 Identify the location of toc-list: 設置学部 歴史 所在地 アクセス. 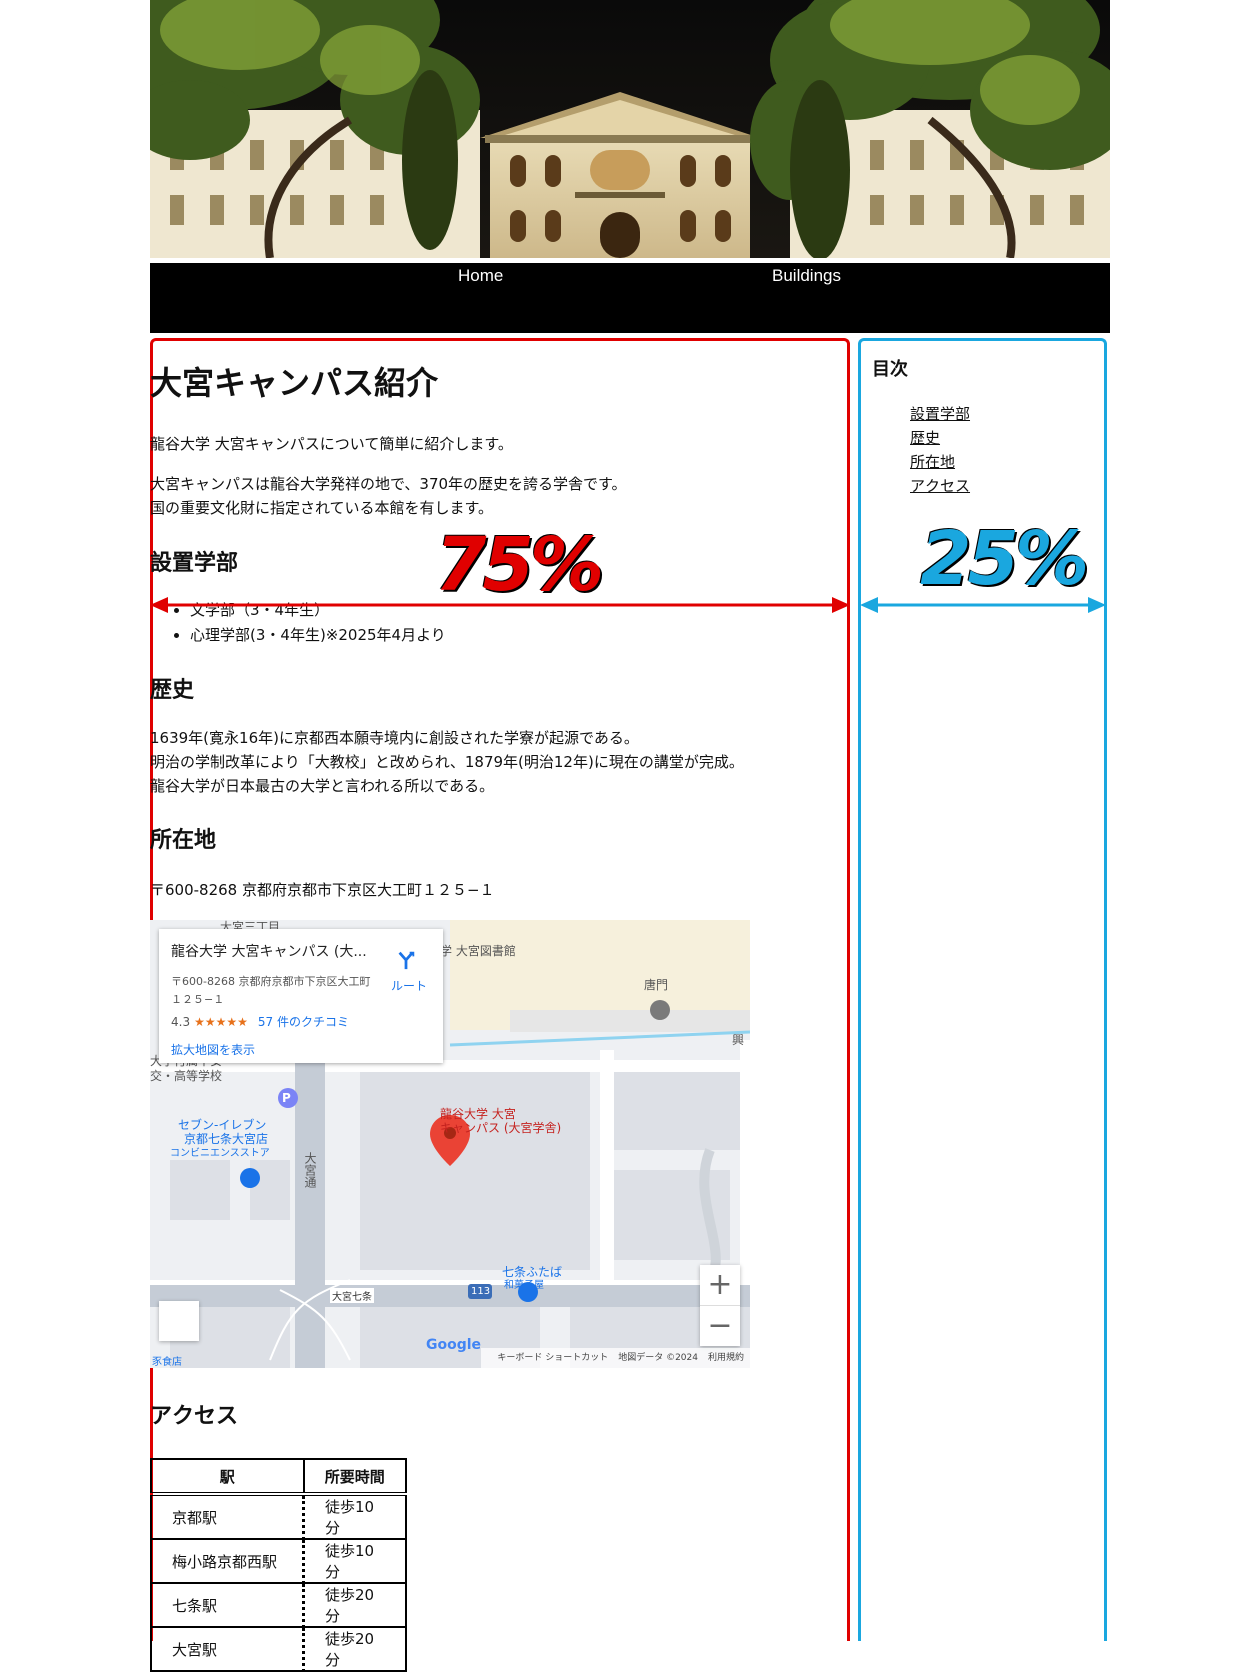
(940, 450).